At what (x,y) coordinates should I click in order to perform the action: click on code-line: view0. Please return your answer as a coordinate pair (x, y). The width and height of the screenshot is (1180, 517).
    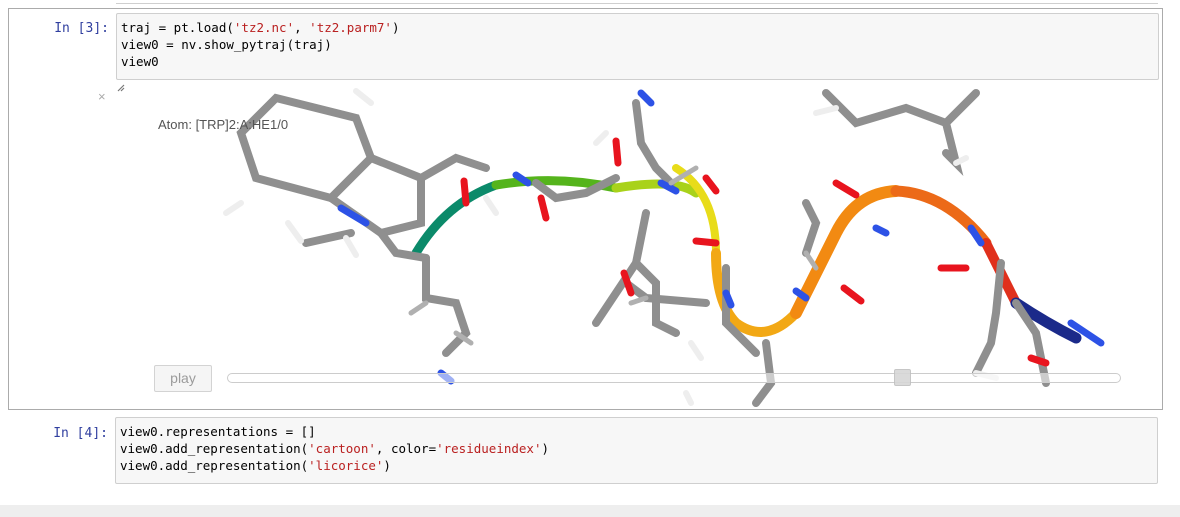
    Looking at the image, I should click on (637, 61).